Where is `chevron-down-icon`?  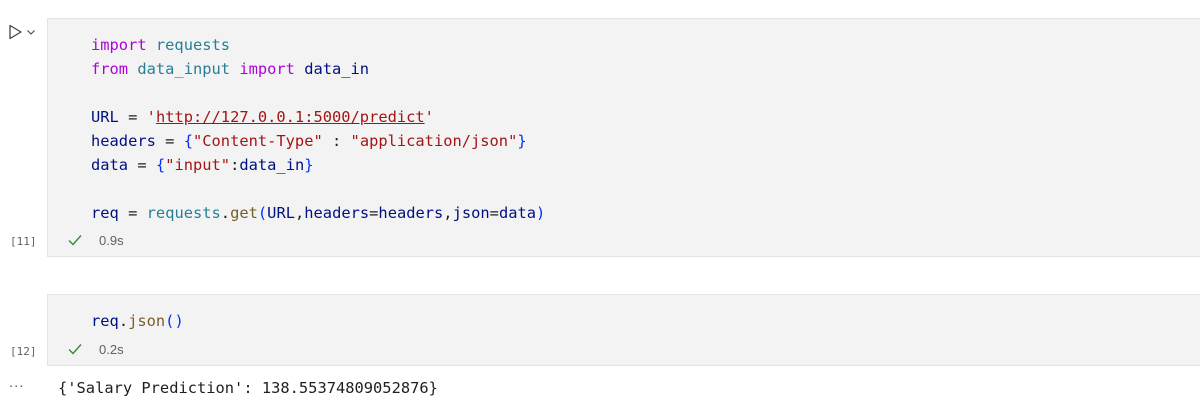 chevron-down-icon is located at coordinates (31, 32).